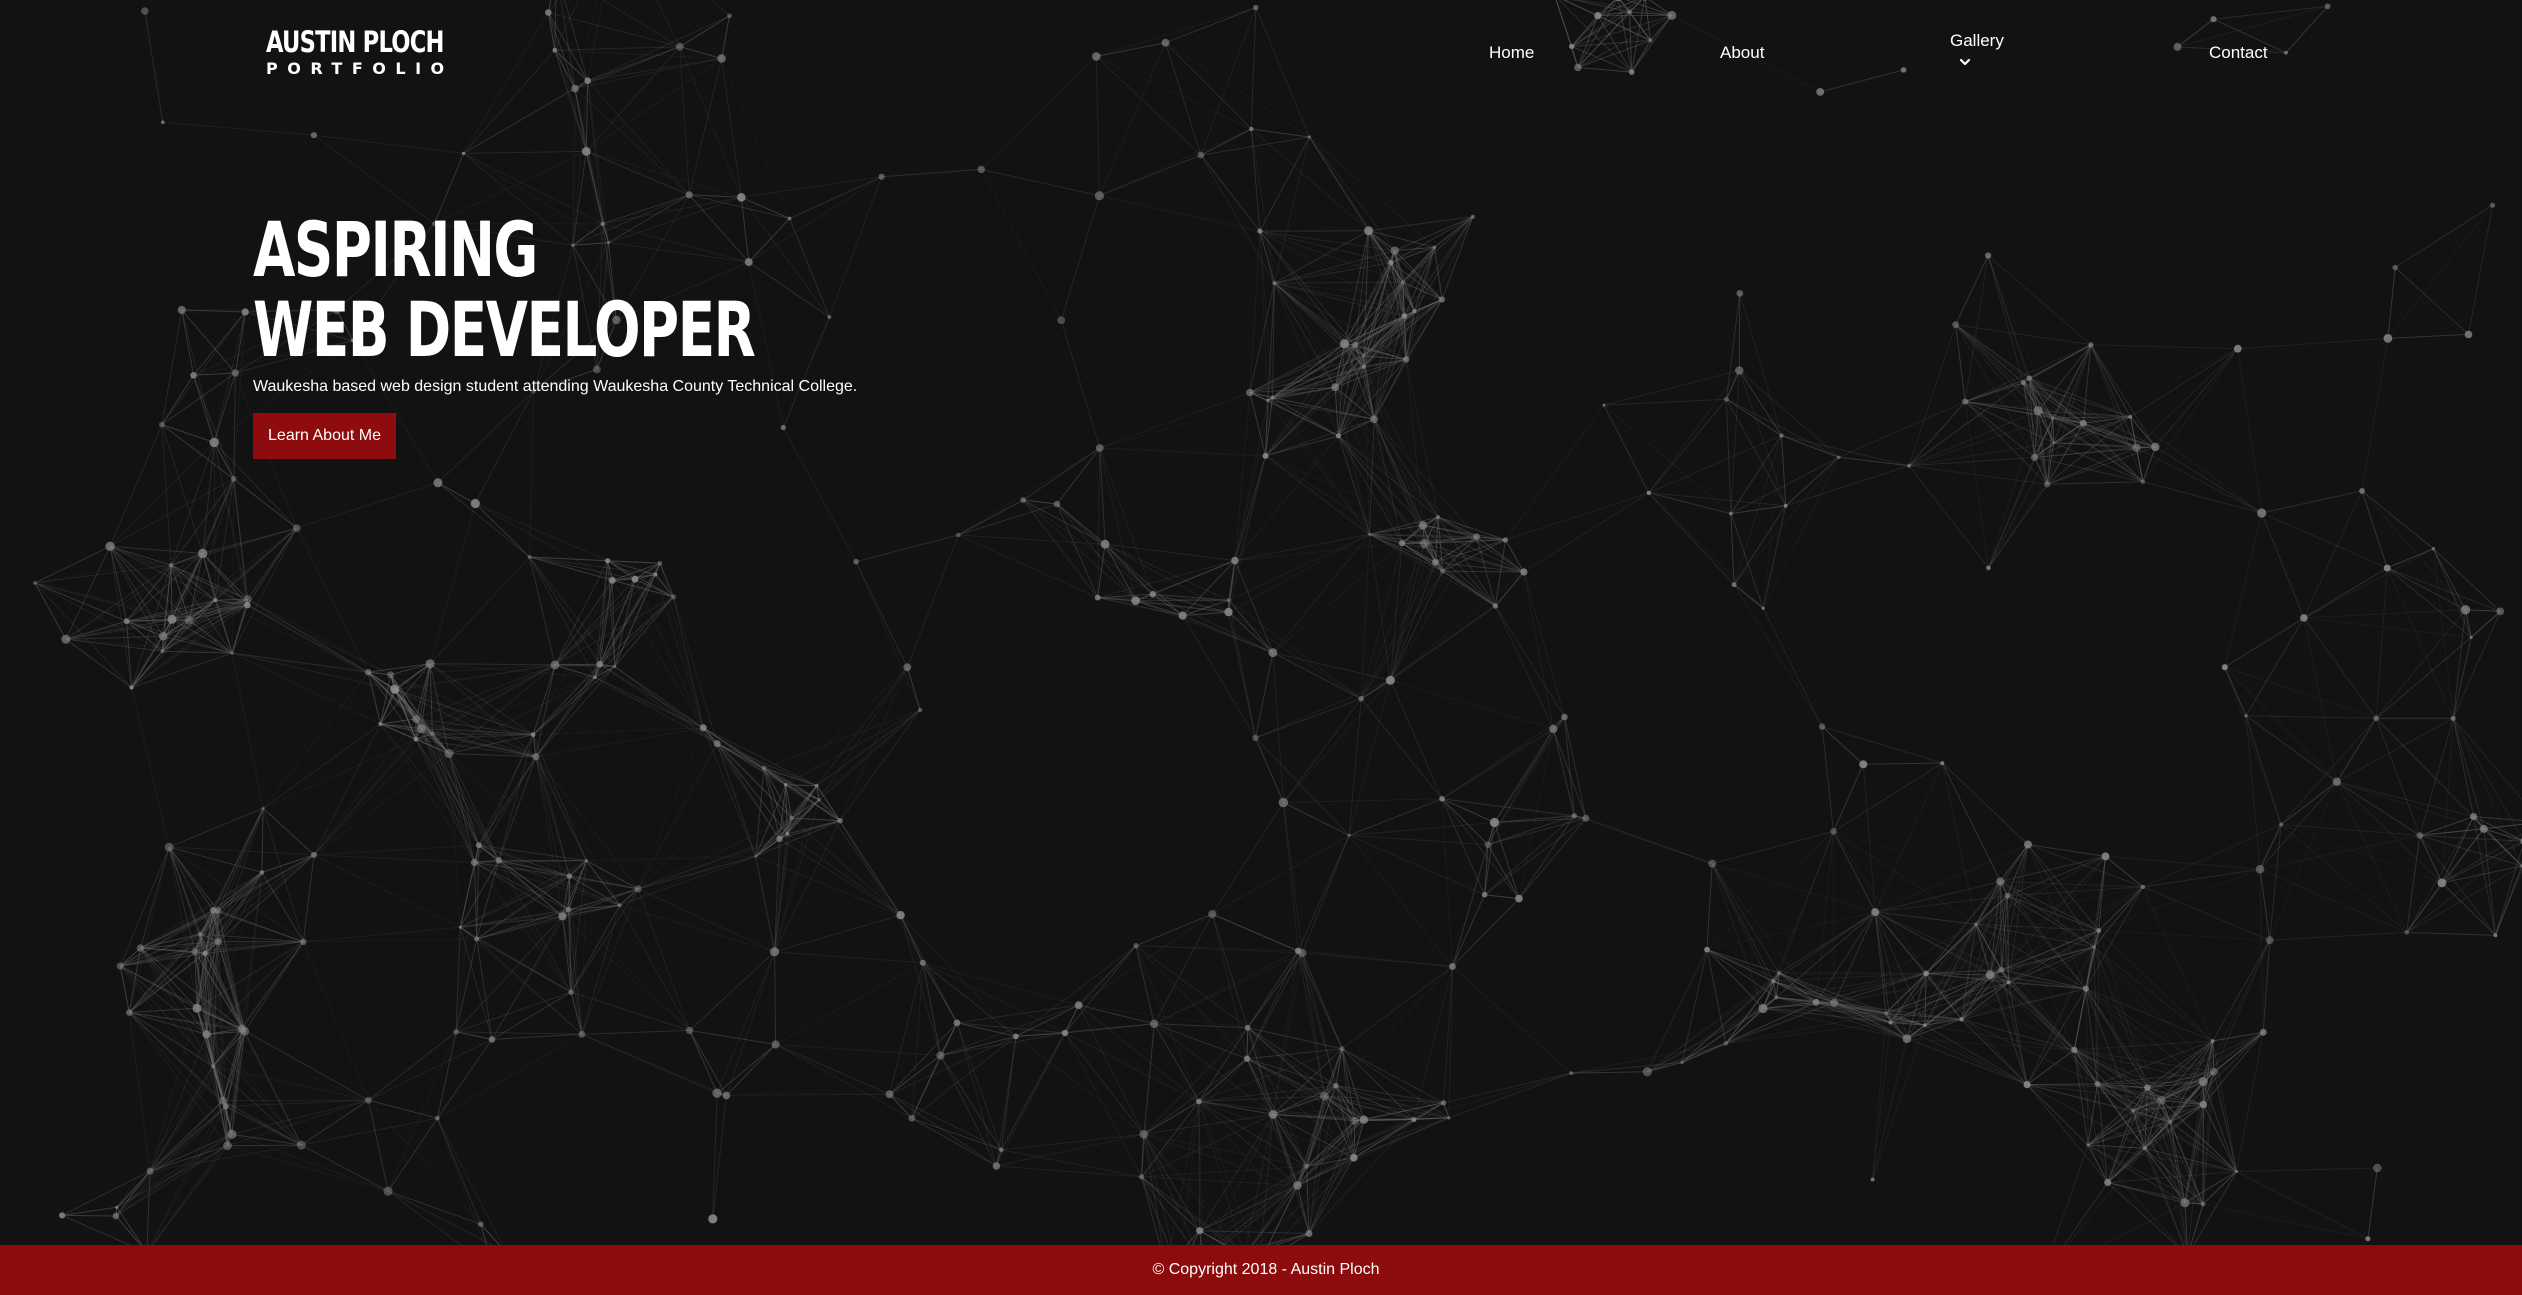  I want to click on site-logo: AUSTIN PLOCH PORTFOLIO, so click(380, 52).